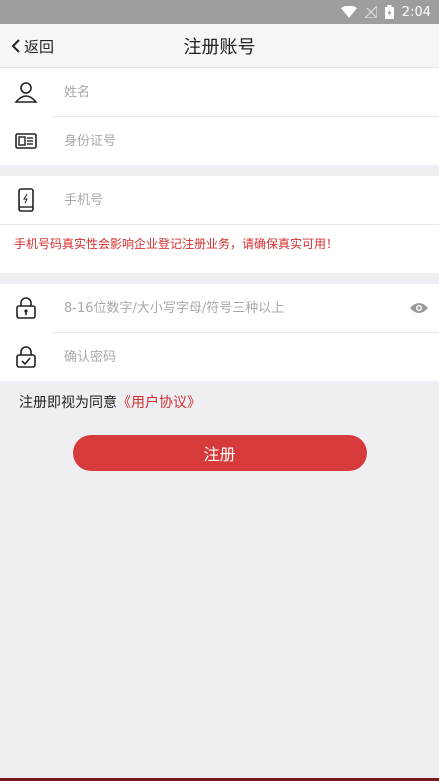 The width and height of the screenshot is (439, 781). I want to click on back-label: 返回, so click(39, 46).